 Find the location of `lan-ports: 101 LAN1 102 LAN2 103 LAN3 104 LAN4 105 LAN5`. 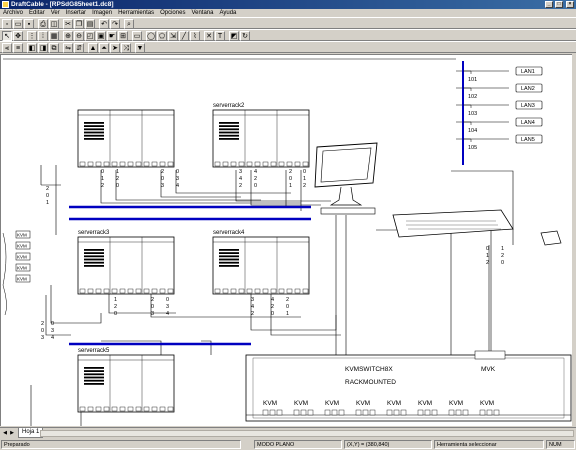

lan-ports: 101 LAN1 102 LAN2 103 LAN3 104 LAN4 105 LAN5 is located at coordinates (503, 108).